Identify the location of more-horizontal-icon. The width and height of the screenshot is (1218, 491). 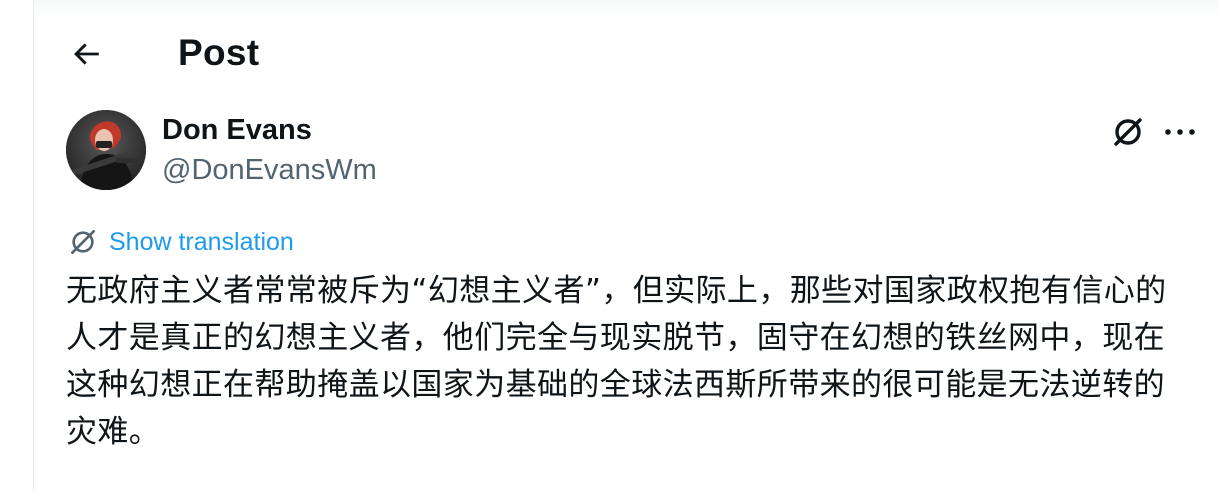
(1180, 132).